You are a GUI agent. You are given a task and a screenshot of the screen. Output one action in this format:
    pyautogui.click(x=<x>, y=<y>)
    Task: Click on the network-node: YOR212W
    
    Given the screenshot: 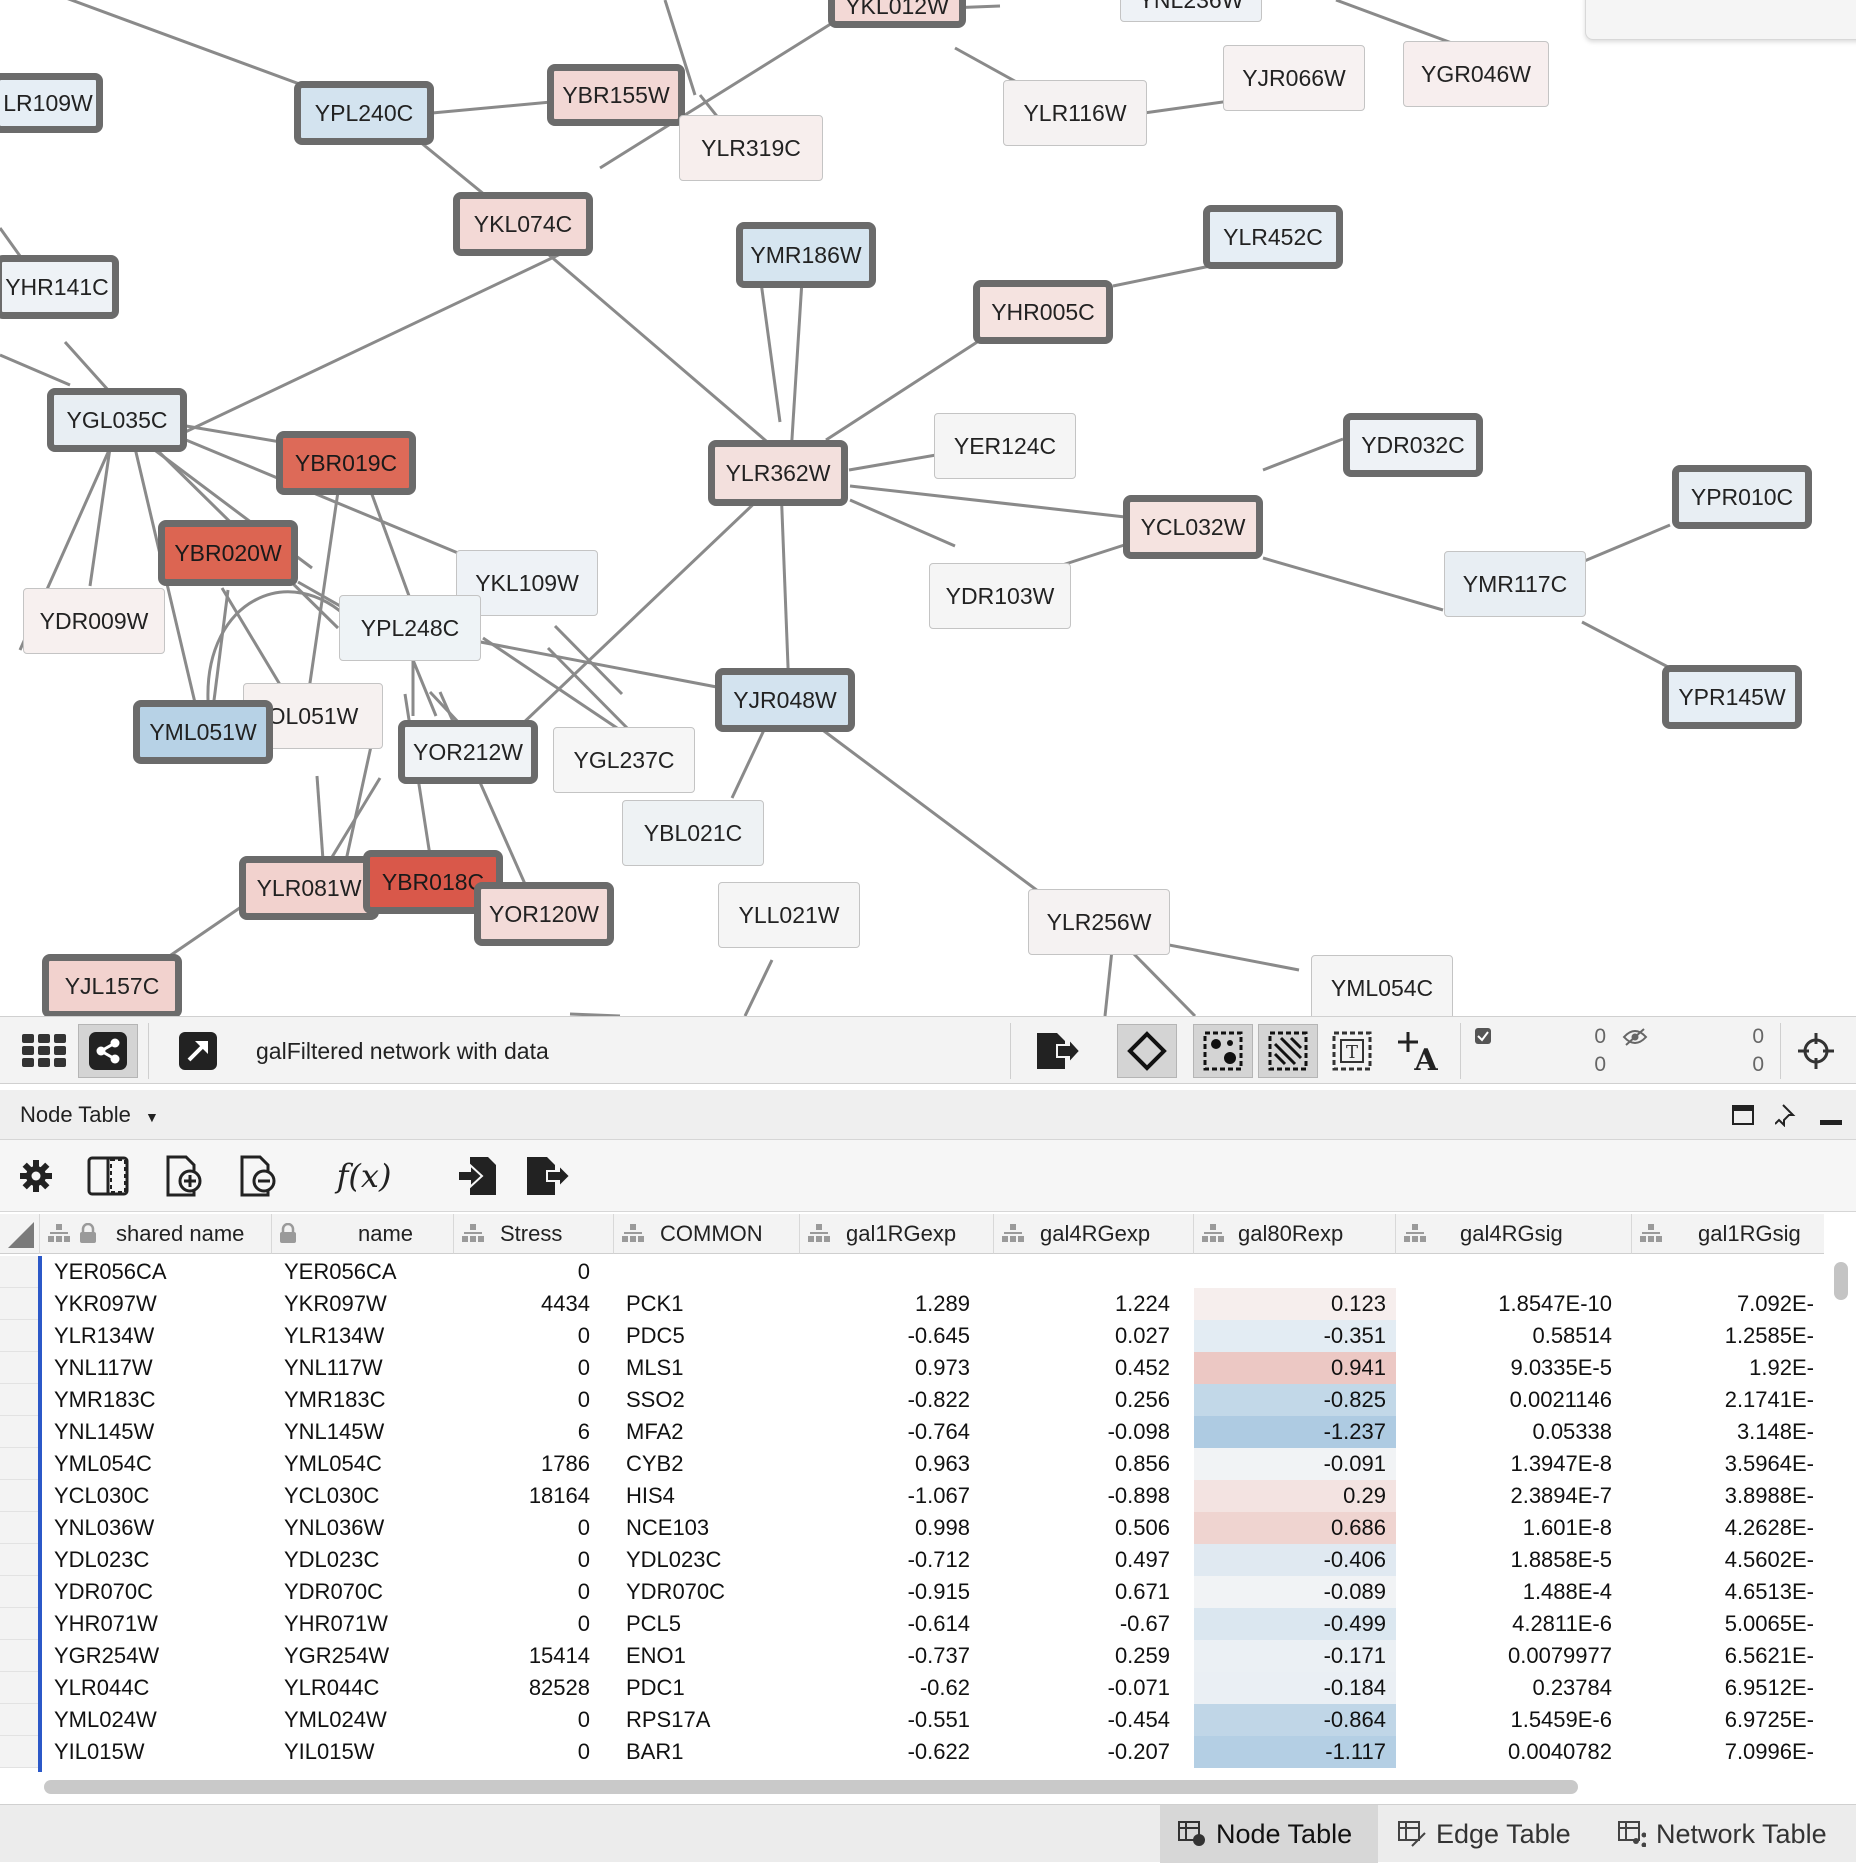 What is the action you would take?
    pyautogui.click(x=468, y=752)
    